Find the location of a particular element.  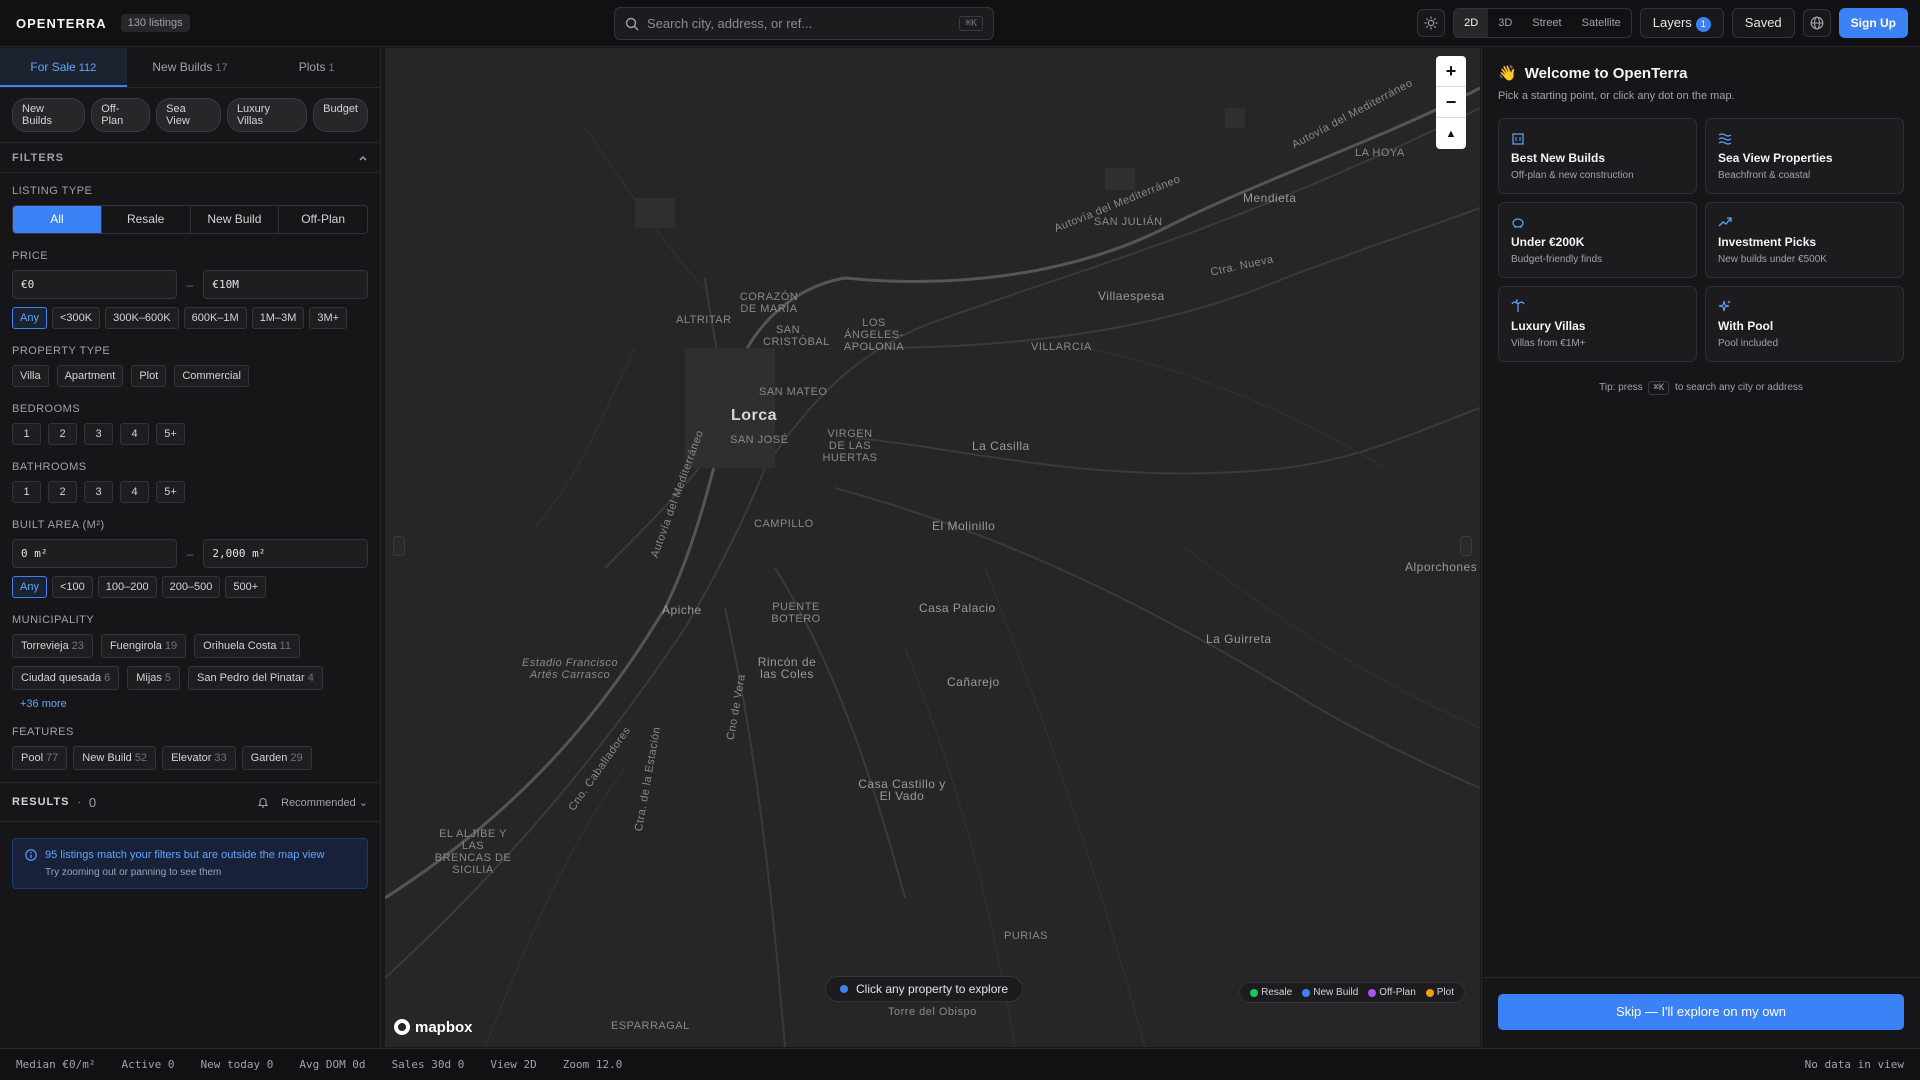

bell-icon is located at coordinates (263, 802).